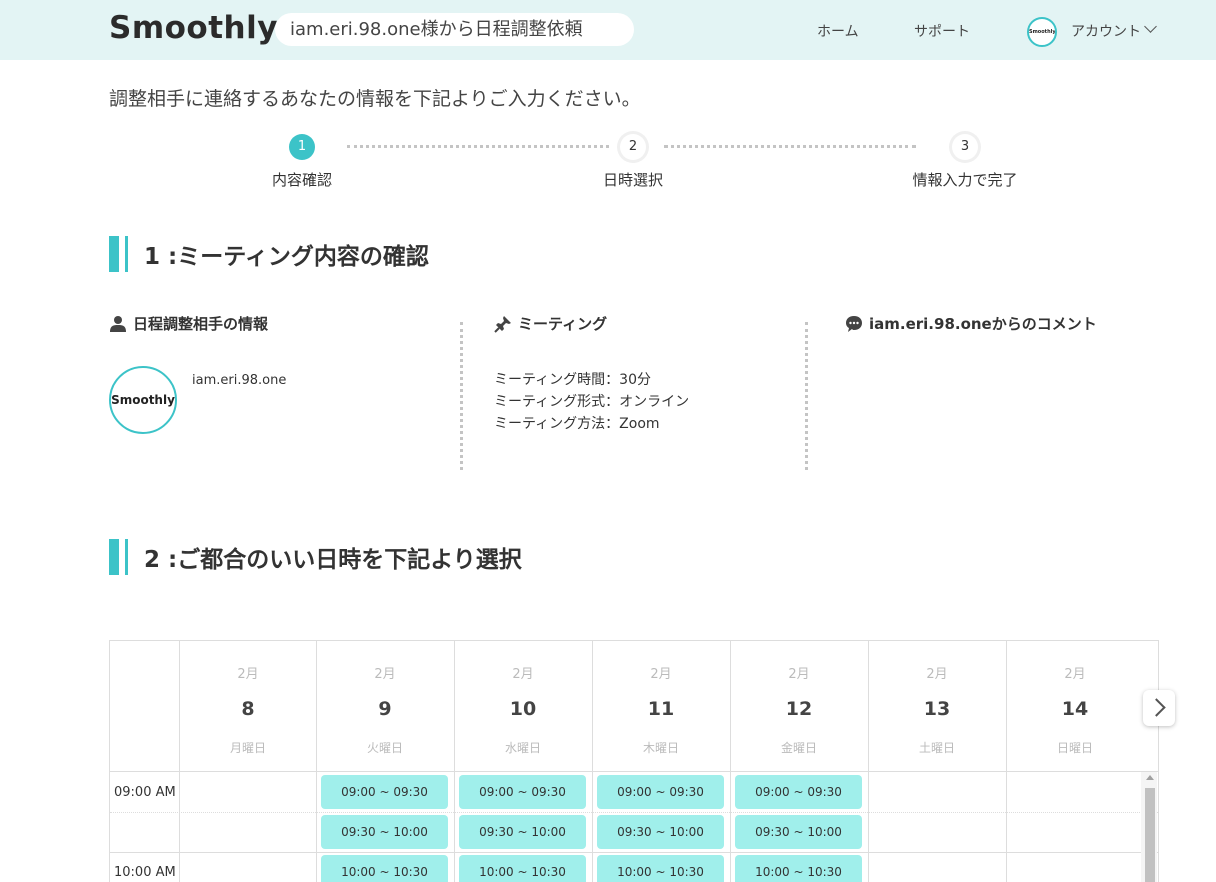 Image resolution: width=1216 pixels, height=882 pixels. Describe the element at coordinates (145, 872) in the screenshot. I see `time-label: 10:00 AM` at that location.